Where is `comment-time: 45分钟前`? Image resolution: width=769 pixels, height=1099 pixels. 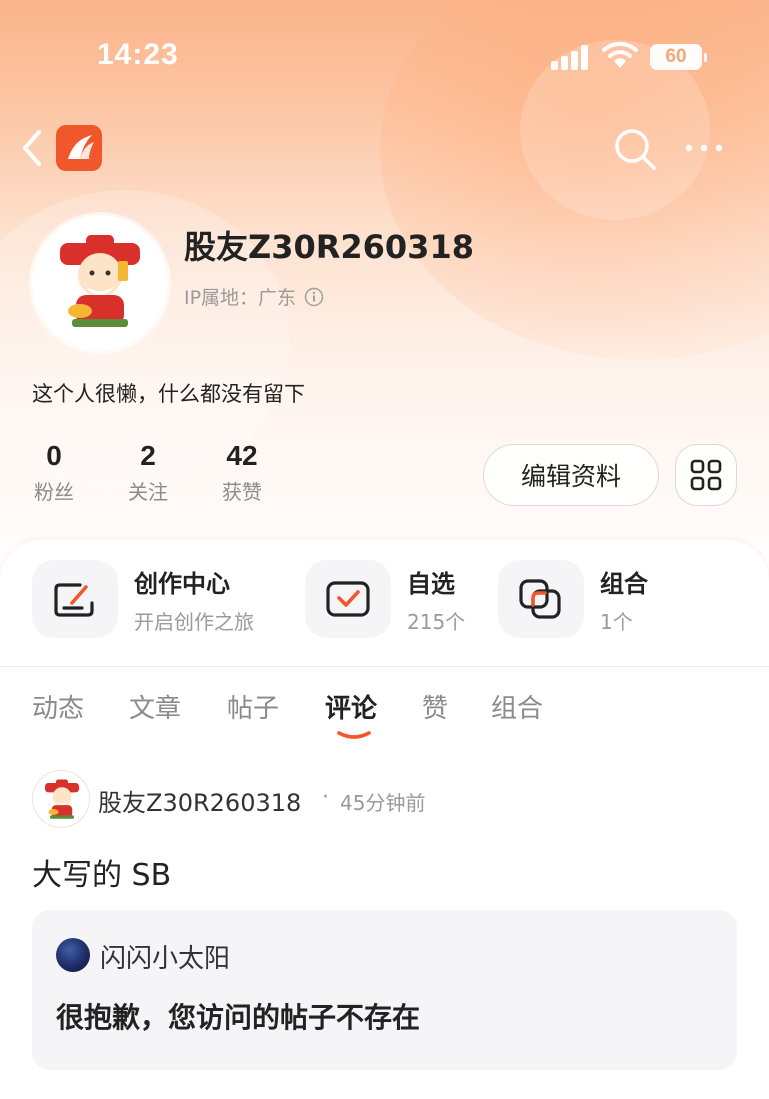 comment-time: 45分钟前 is located at coordinates (383, 803).